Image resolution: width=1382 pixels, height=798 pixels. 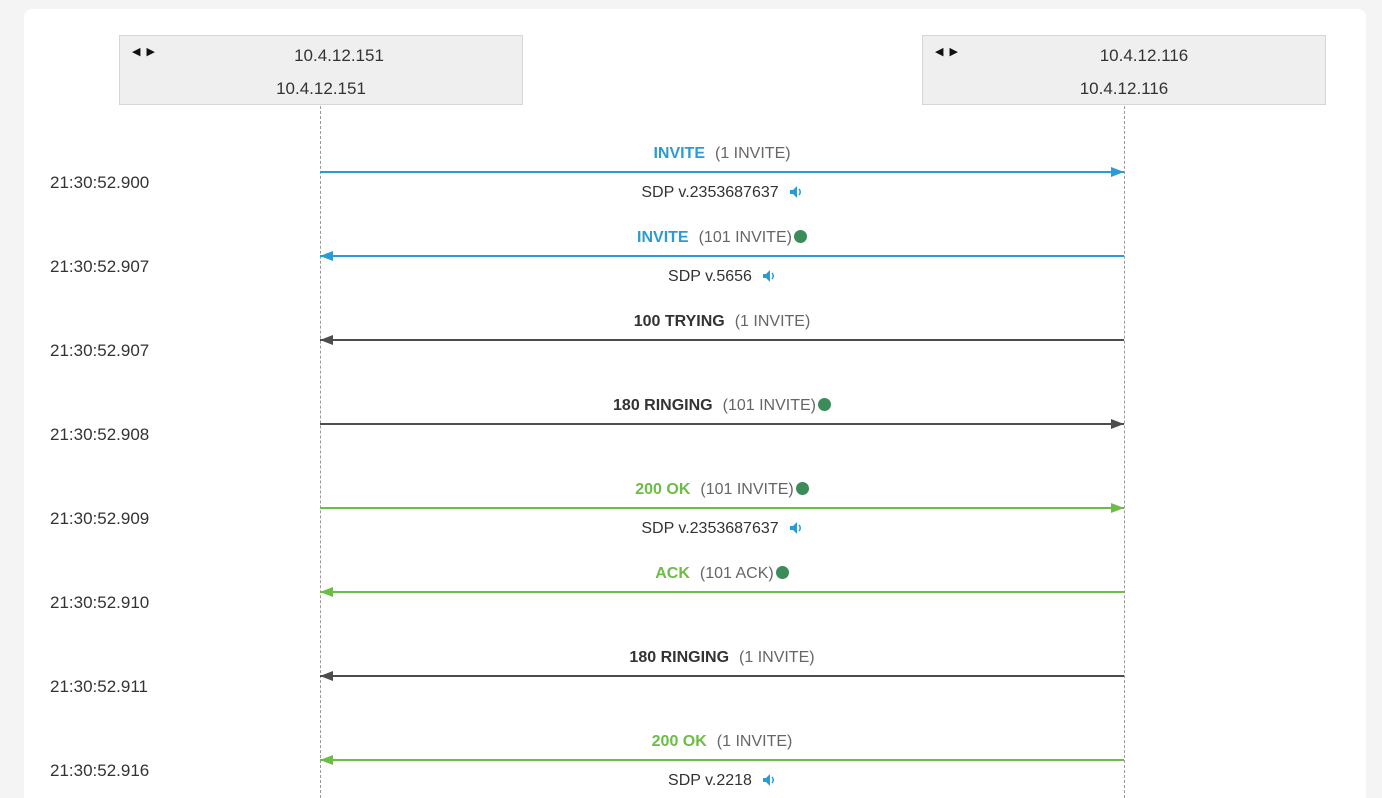 I want to click on message-label: 200 OK (101 INVITE), so click(x=722, y=490).